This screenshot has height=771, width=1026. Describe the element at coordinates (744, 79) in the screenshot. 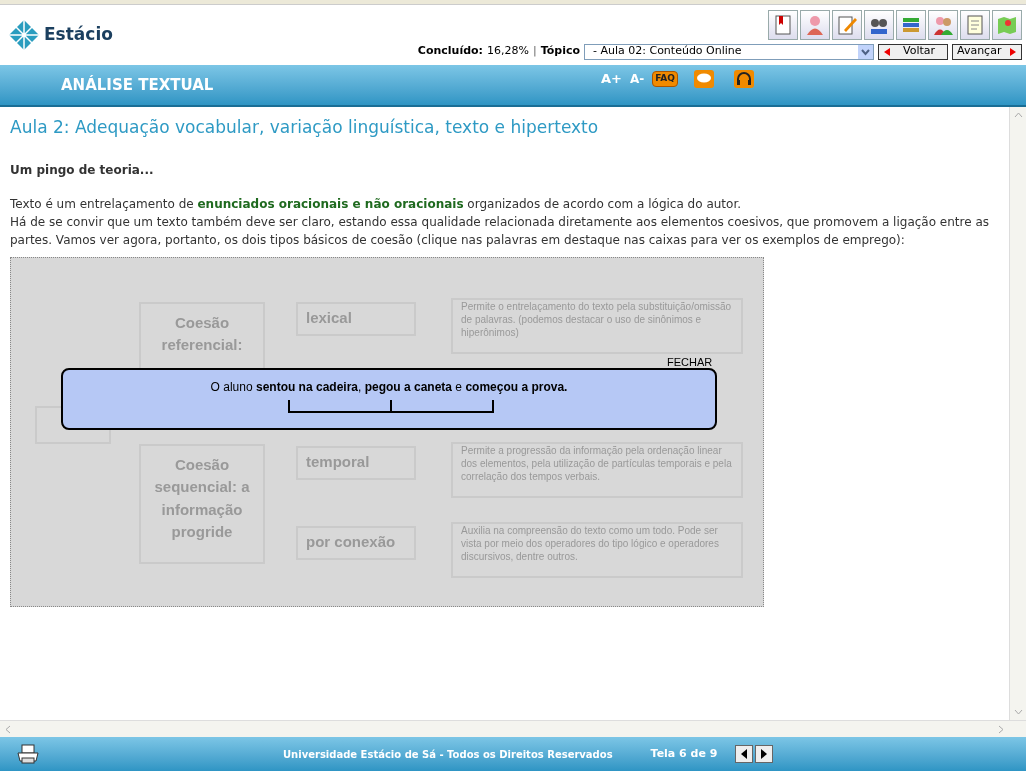

I see `headphones-icon` at that location.